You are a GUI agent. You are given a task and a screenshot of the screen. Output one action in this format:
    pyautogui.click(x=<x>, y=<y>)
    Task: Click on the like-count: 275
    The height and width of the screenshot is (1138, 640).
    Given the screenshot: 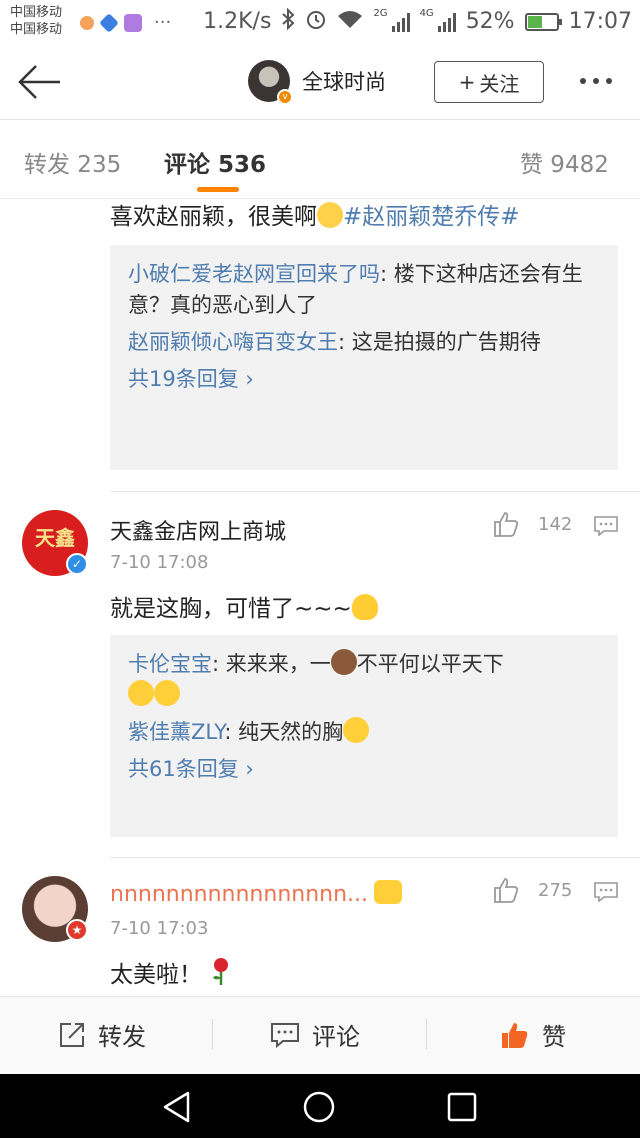 What is the action you would take?
    pyautogui.click(x=555, y=890)
    